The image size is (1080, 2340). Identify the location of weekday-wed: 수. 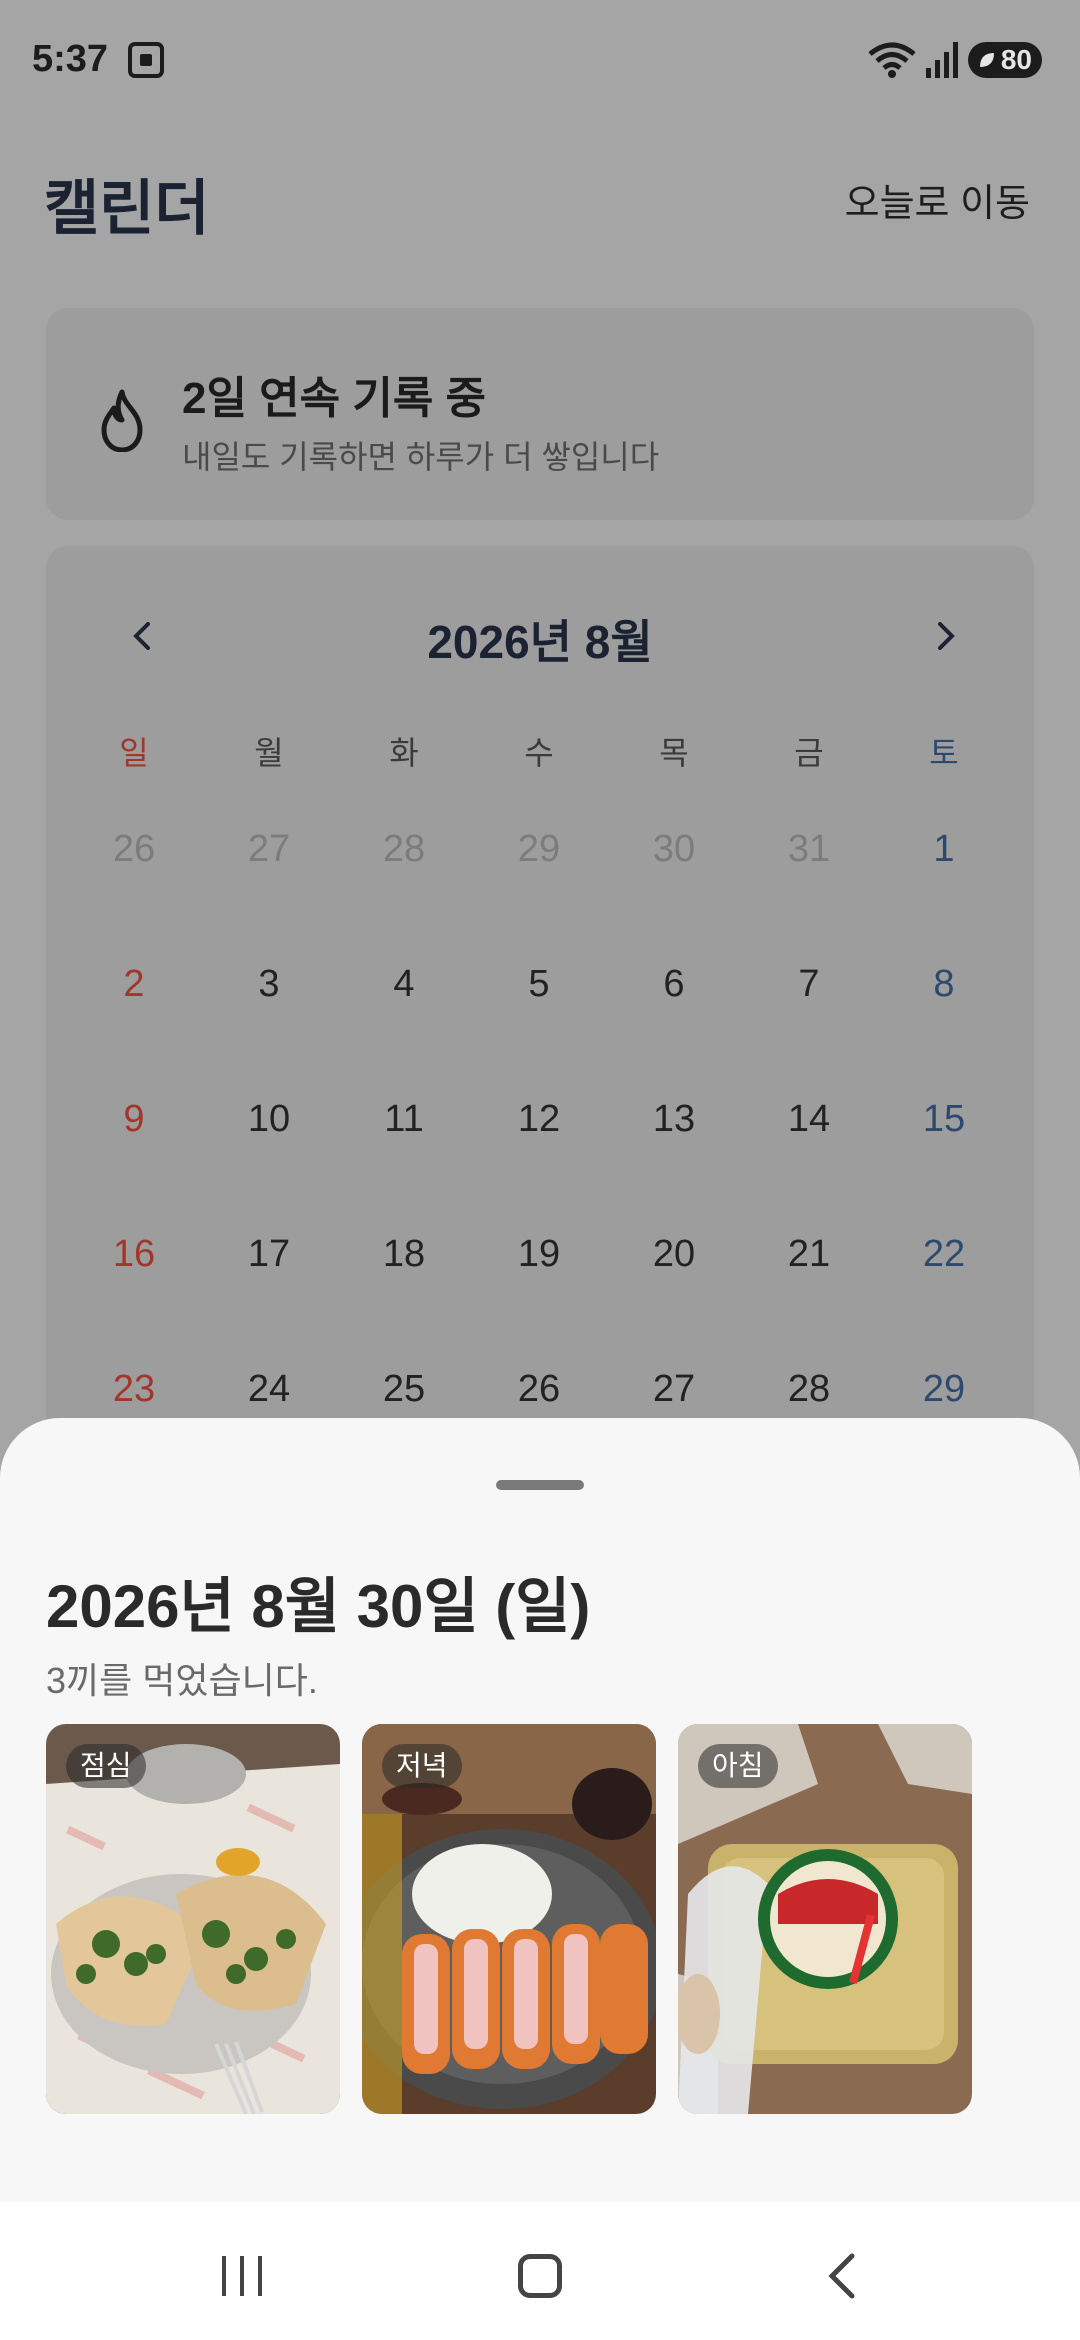
(539, 753).